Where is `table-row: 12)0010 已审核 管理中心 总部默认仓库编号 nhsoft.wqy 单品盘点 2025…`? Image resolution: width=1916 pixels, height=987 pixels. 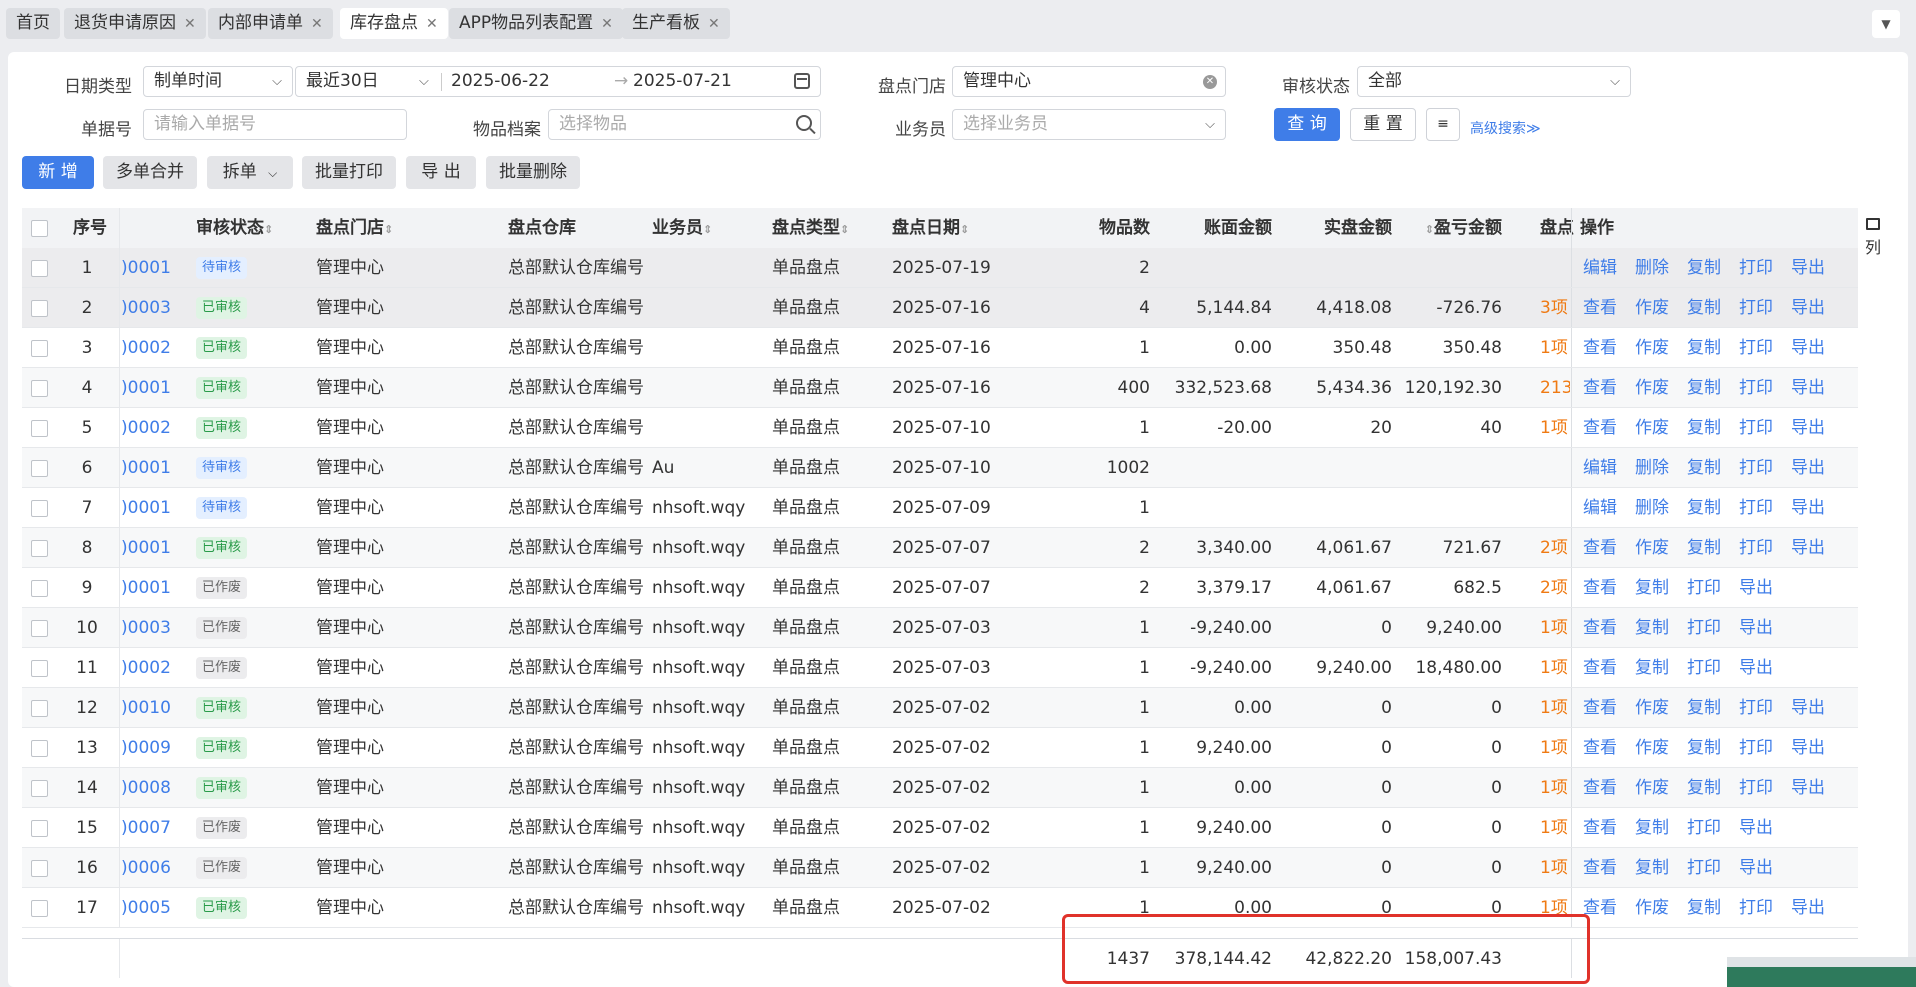
table-row: 12)0010 已审核 管理中心 总部默认仓库编号 nhsoft.wqy 单品盘点 2025… is located at coordinates (940, 708).